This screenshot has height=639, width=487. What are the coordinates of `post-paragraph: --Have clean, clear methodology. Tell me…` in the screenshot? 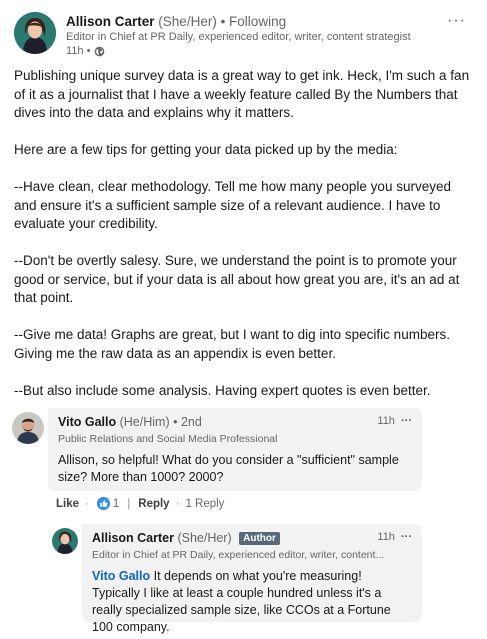 It's located at (232, 205).